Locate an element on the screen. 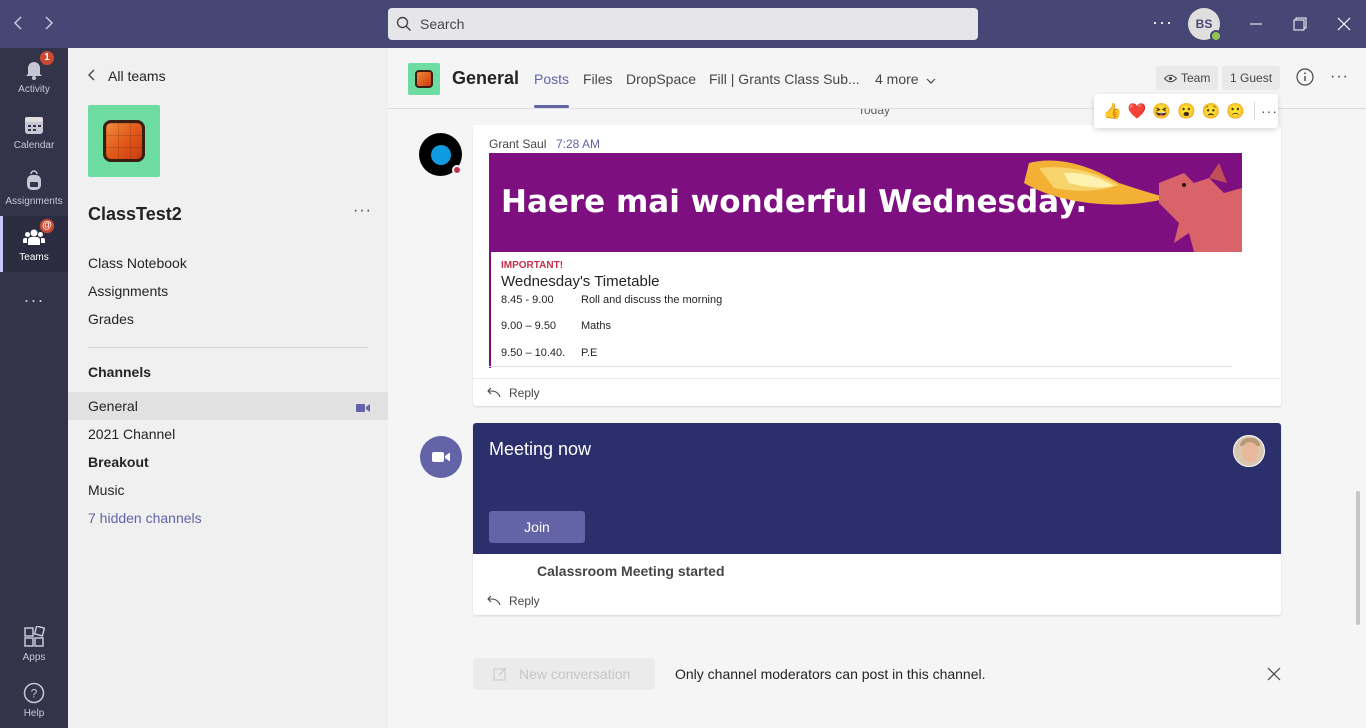 This screenshot has height=728, width=1366. date-divider: Today is located at coordinates (874, 113).